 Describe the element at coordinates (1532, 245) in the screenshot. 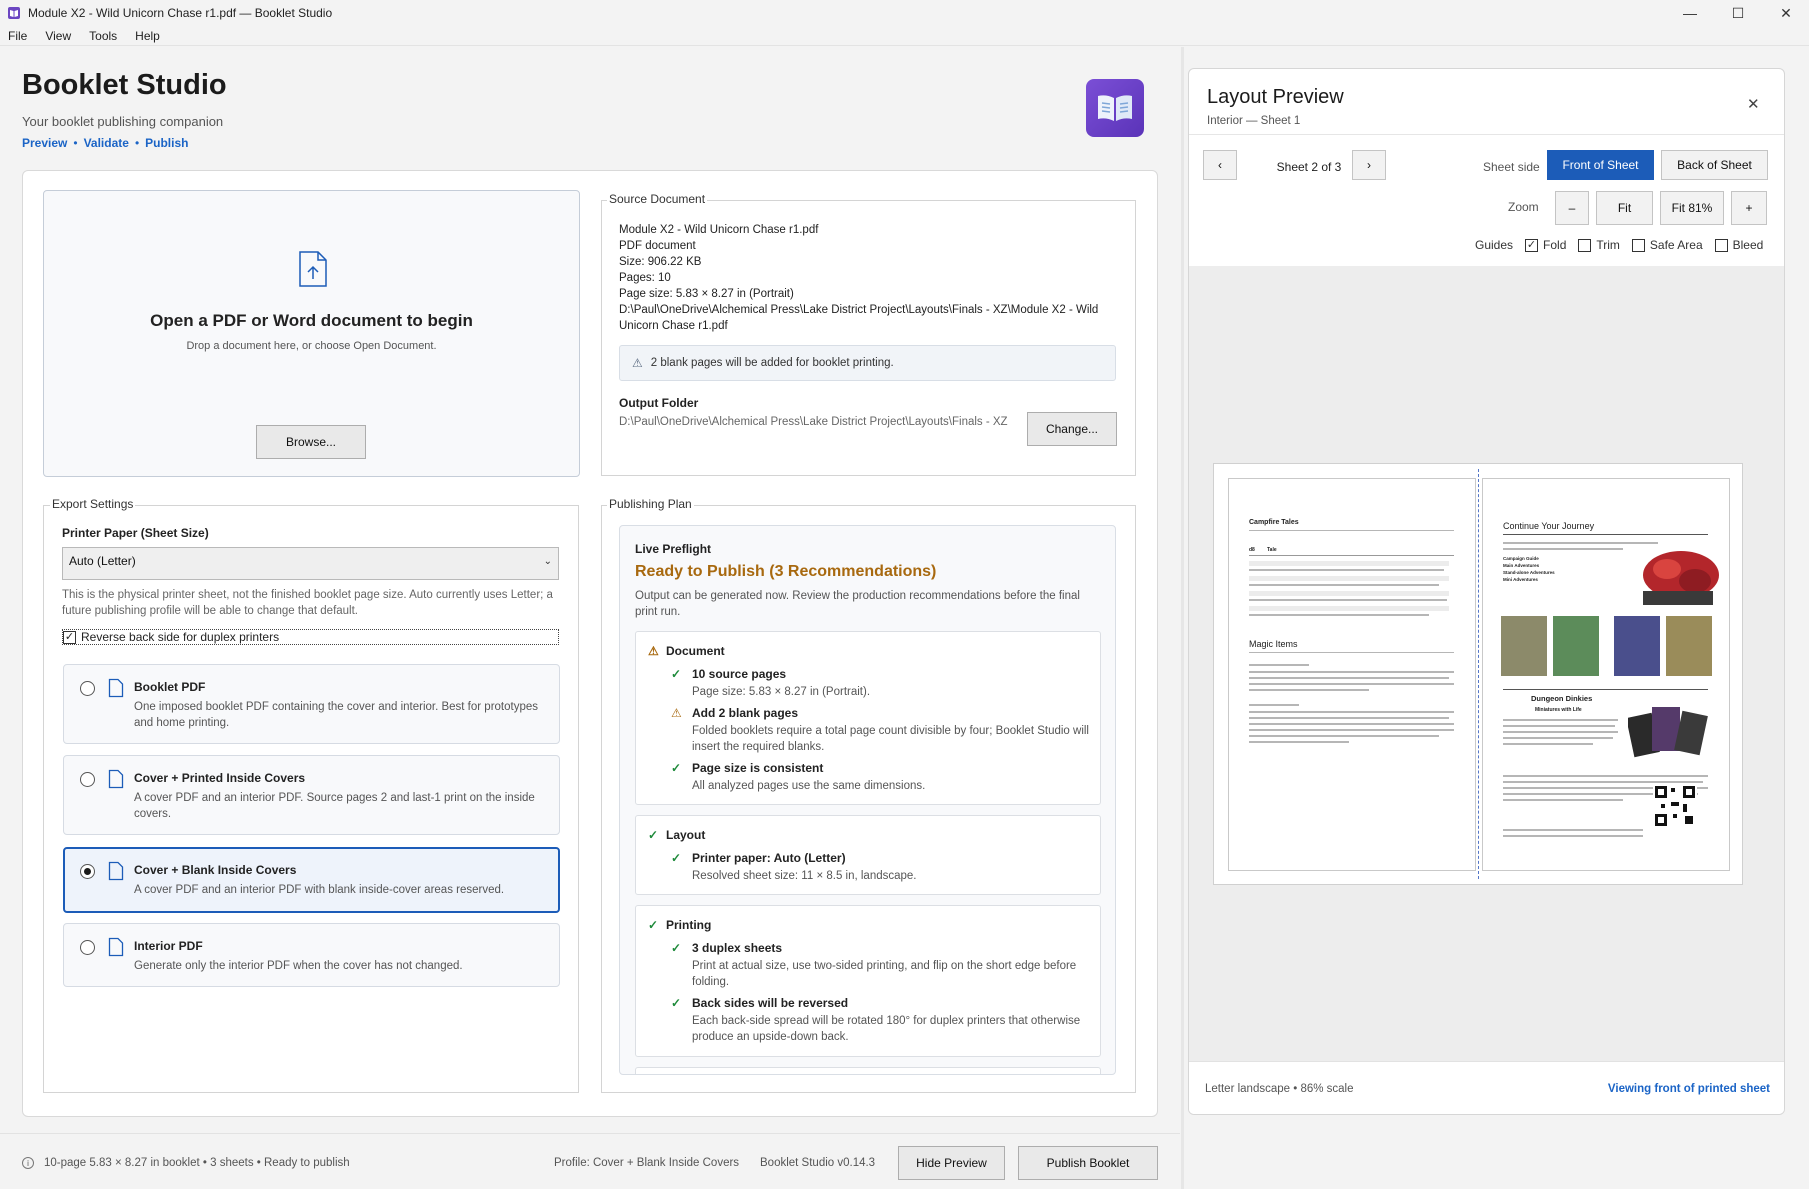

I see `fold-checkbox: ✓` at that location.